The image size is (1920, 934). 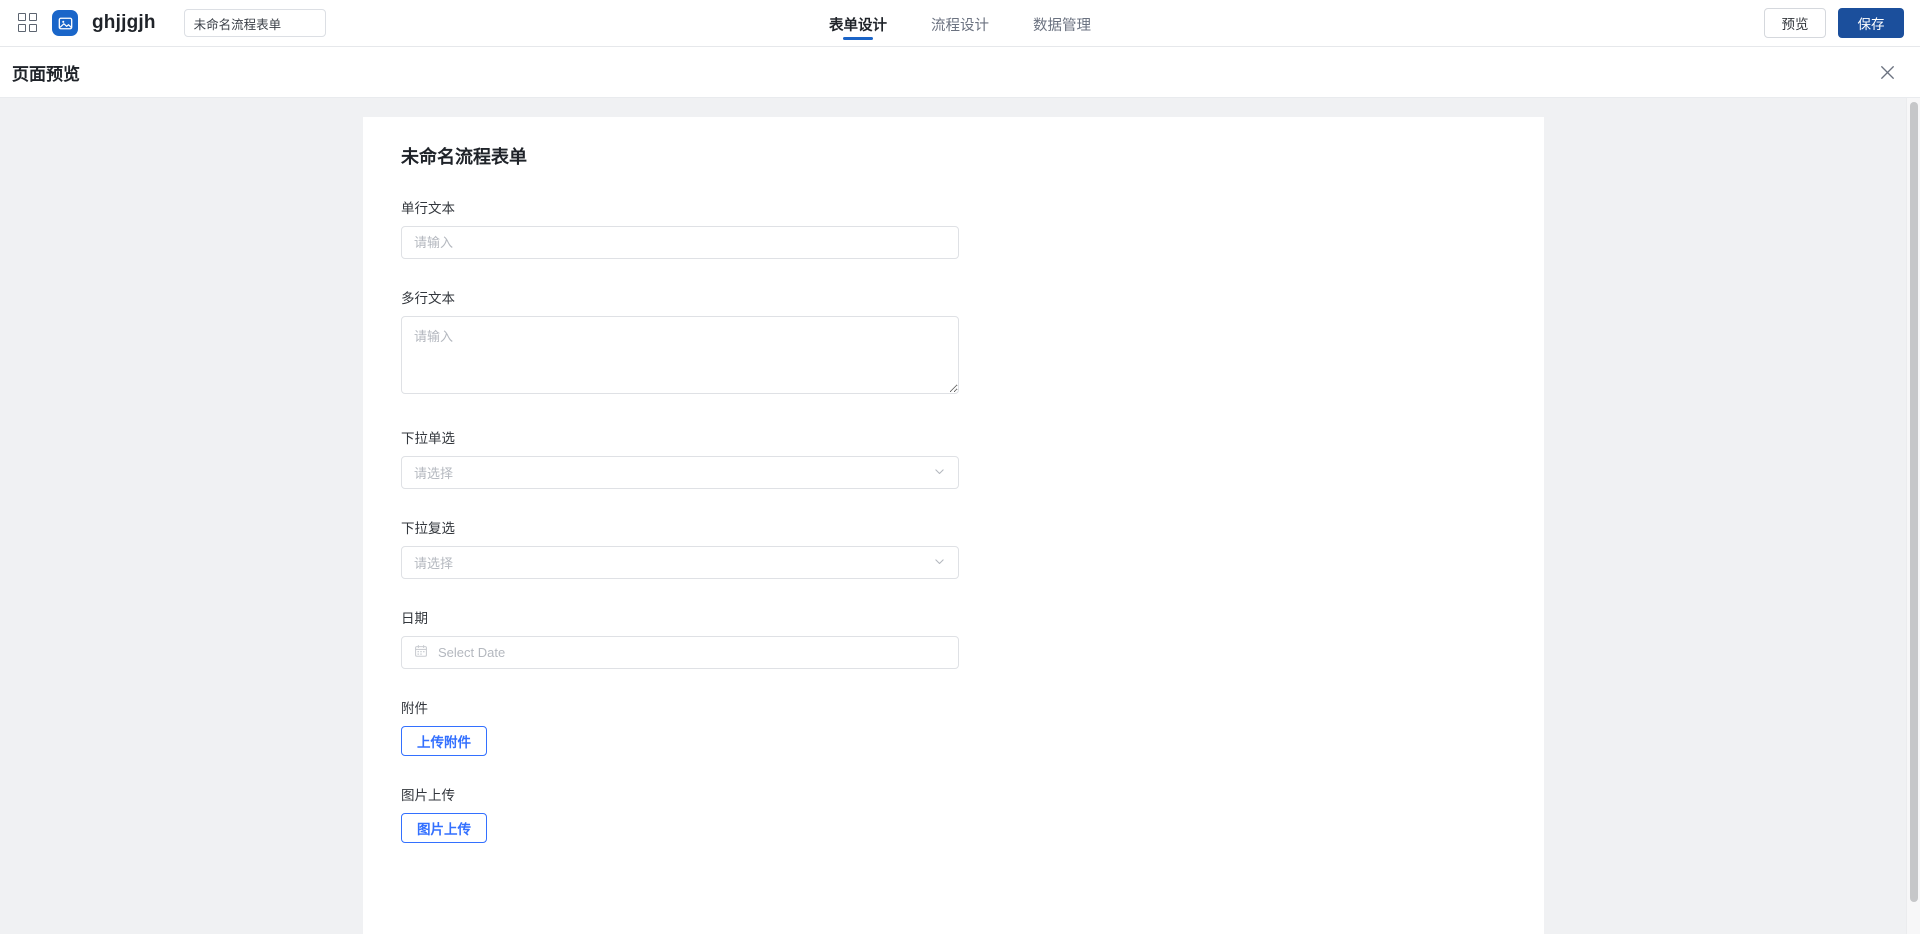 I want to click on field-label-multi-line-text: 多行文本, so click(x=428, y=298).